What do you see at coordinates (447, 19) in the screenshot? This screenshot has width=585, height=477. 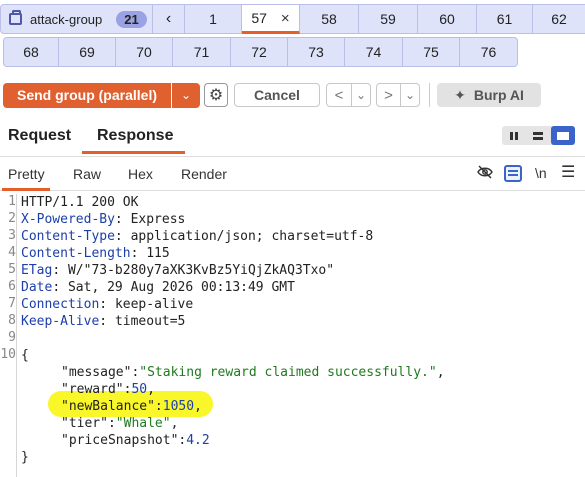 I see `tab-60: 60` at bounding box center [447, 19].